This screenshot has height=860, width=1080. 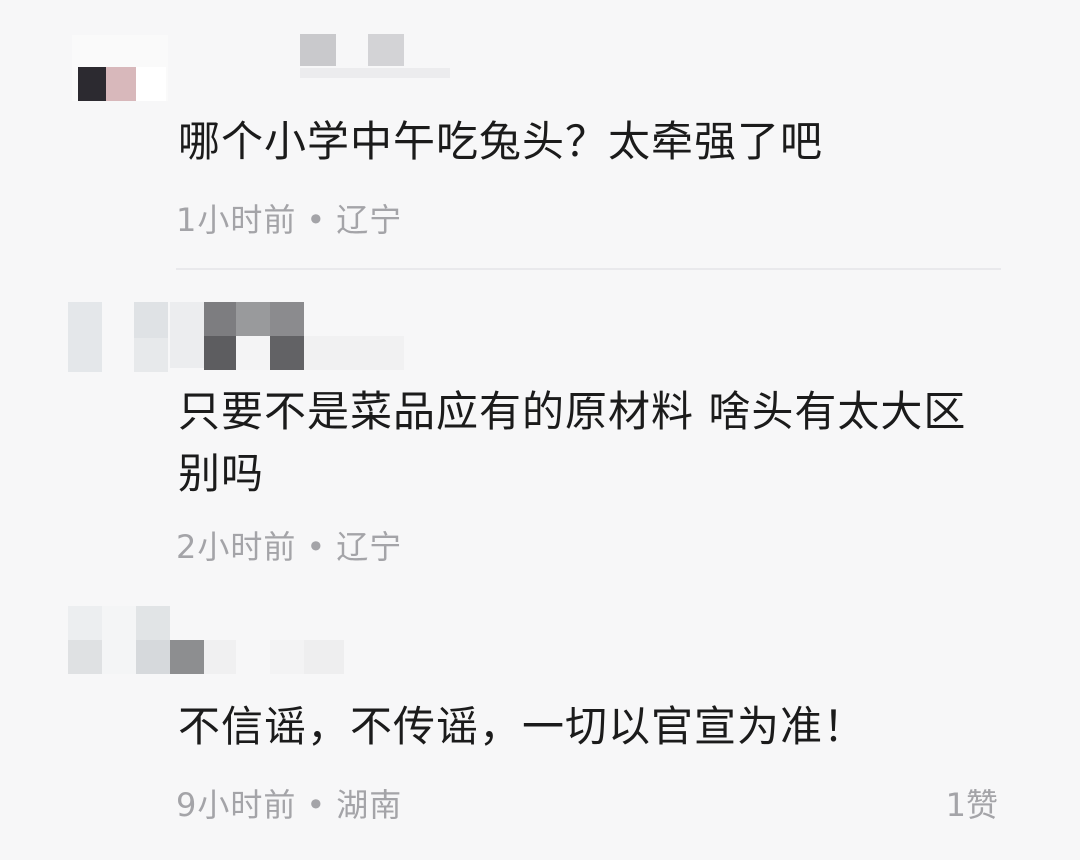 I want to click on comment-text: 哪个小学中午吃兔头？太牵强了吧, so click(x=501, y=141).